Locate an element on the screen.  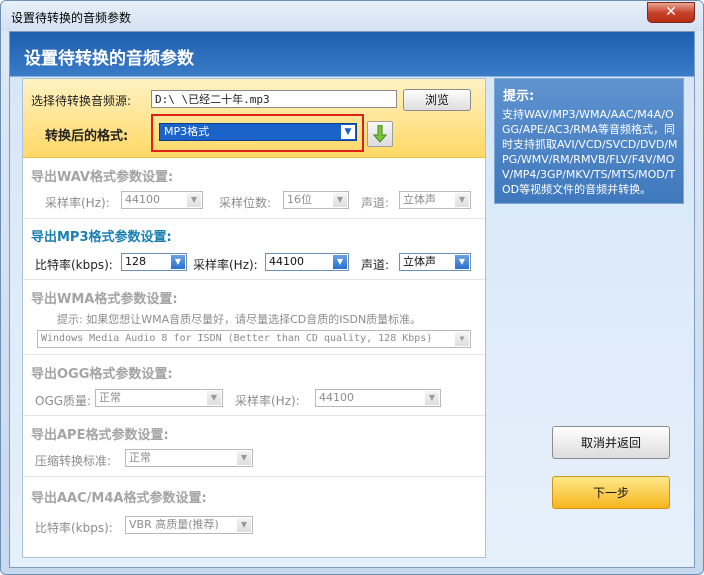
format-select-value: MP3格式 is located at coordinates (187, 131).